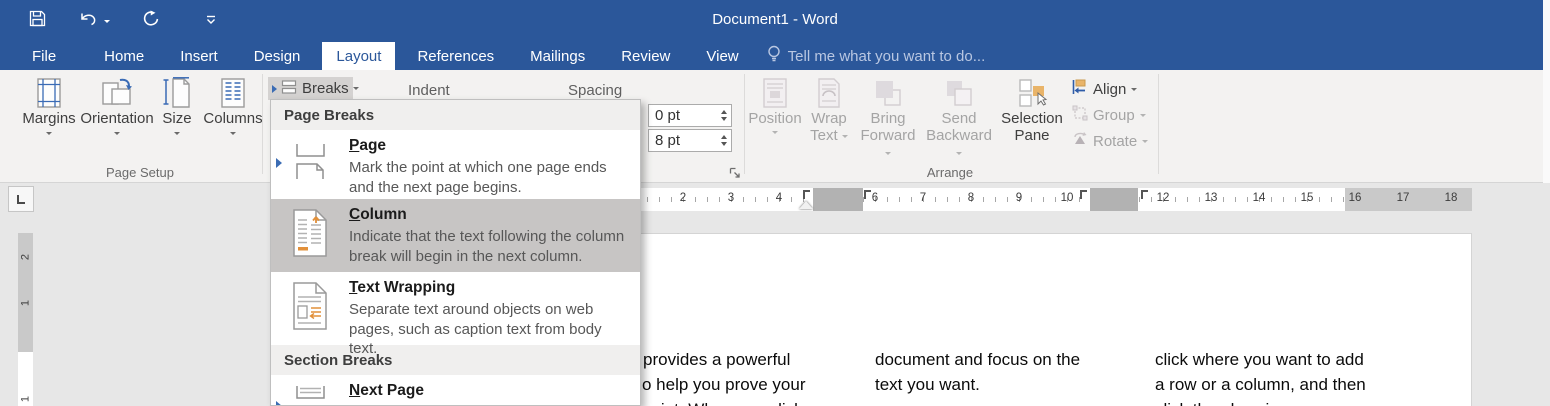 The width and height of the screenshot is (1550, 406). What do you see at coordinates (774, 56) in the screenshot?
I see `lightbulb-icon` at bounding box center [774, 56].